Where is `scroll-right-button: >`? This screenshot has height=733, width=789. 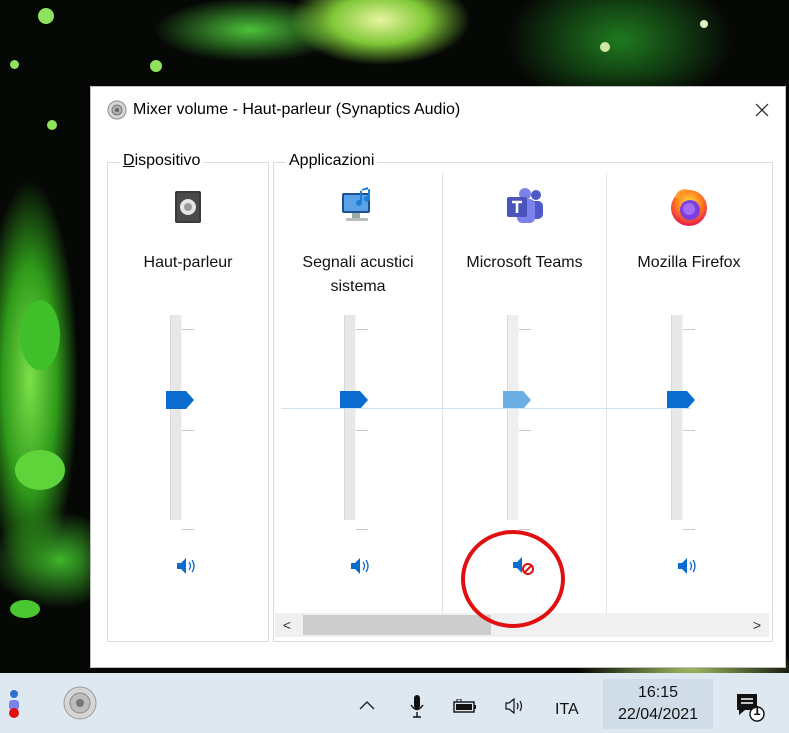 scroll-right-button: > is located at coordinates (757, 625).